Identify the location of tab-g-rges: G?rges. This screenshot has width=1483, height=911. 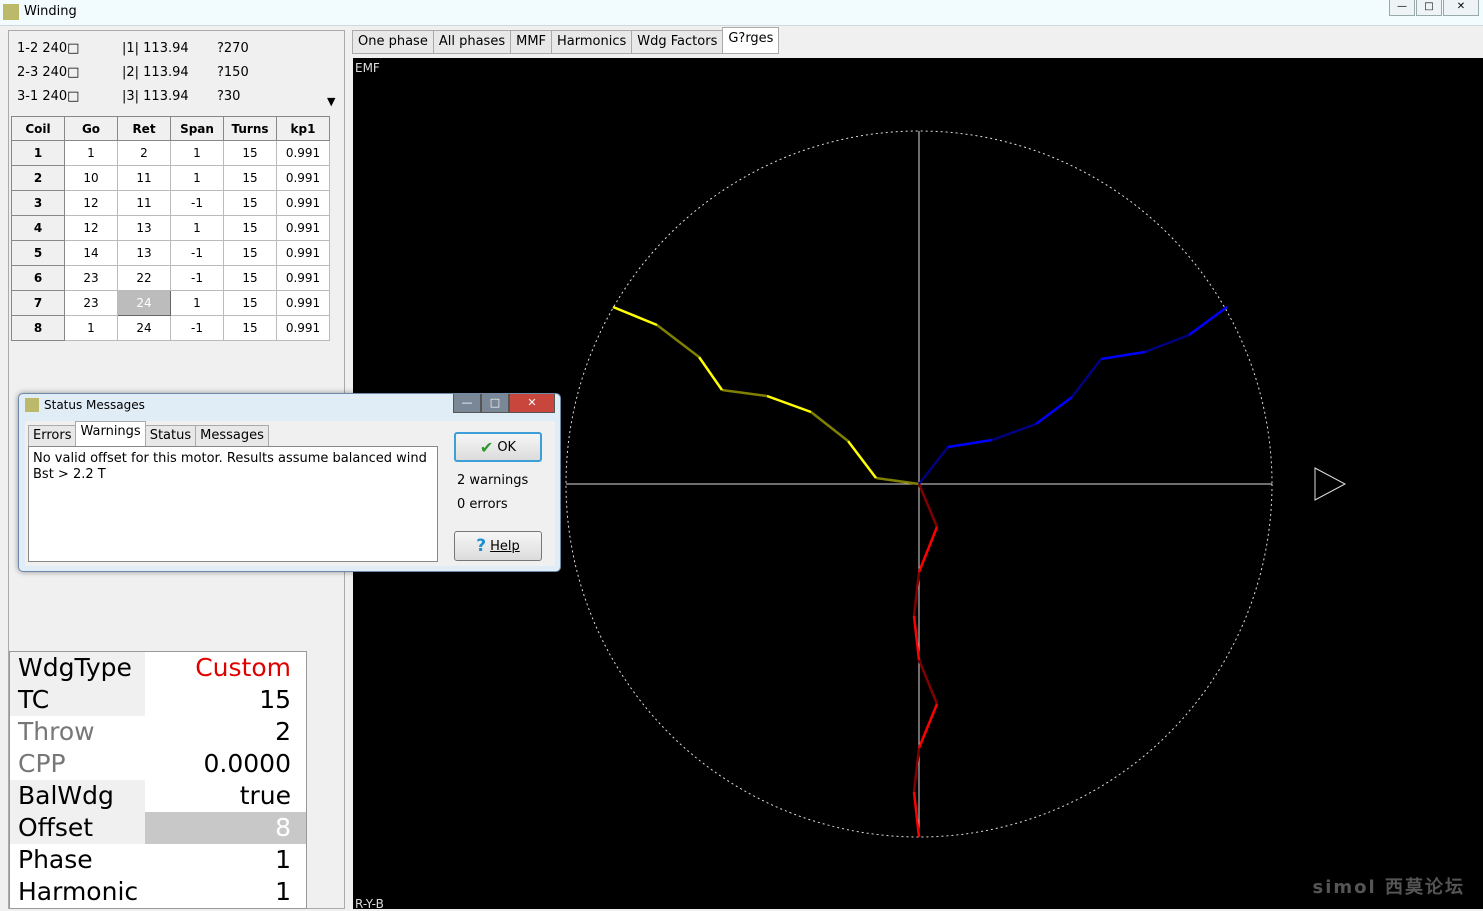
(751, 40).